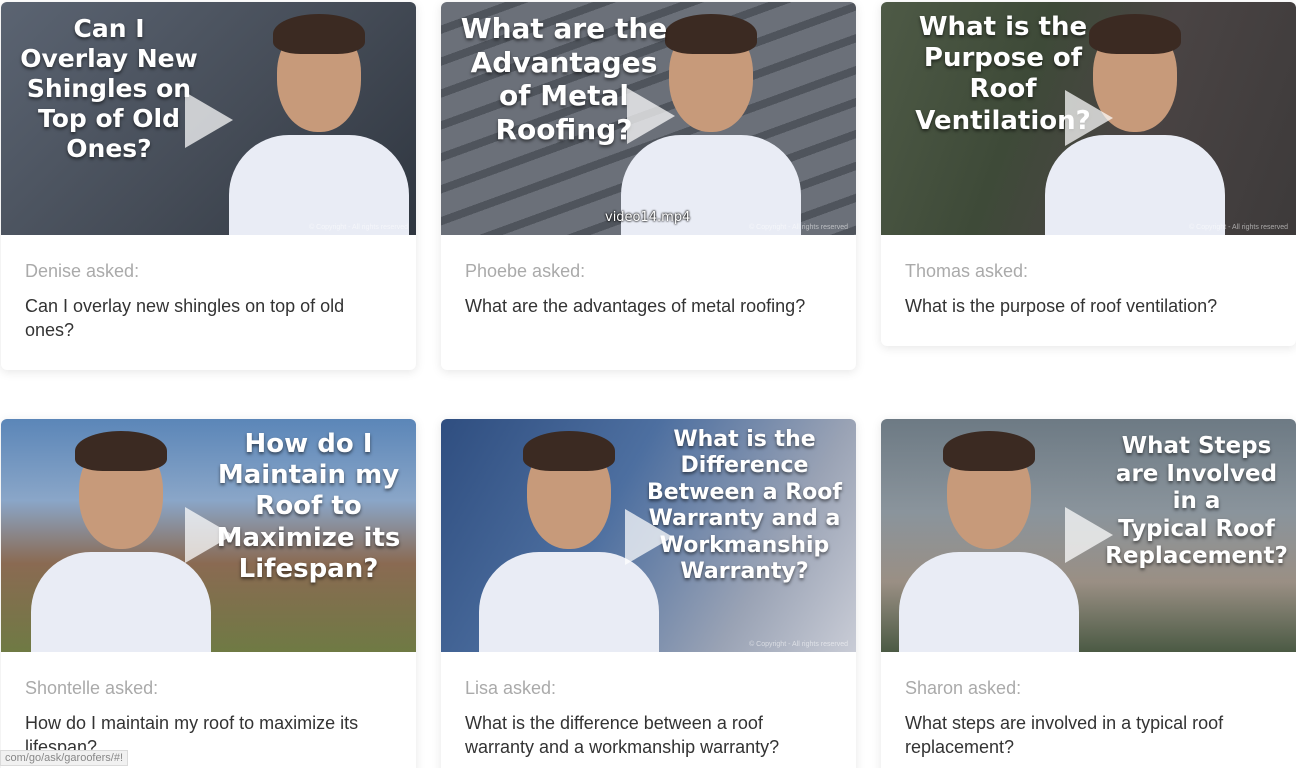  What do you see at coordinates (64, 758) in the screenshot?
I see `status-bar-url: com/go/ask/garoofers/#!` at bounding box center [64, 758].